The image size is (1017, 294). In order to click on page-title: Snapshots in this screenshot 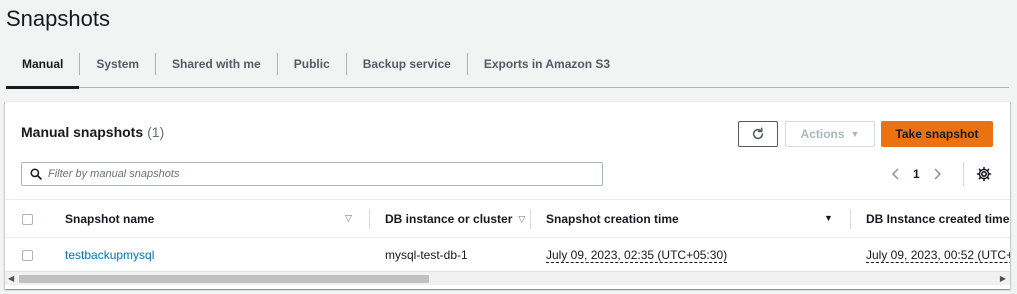, I will do `click(58, 18)`.